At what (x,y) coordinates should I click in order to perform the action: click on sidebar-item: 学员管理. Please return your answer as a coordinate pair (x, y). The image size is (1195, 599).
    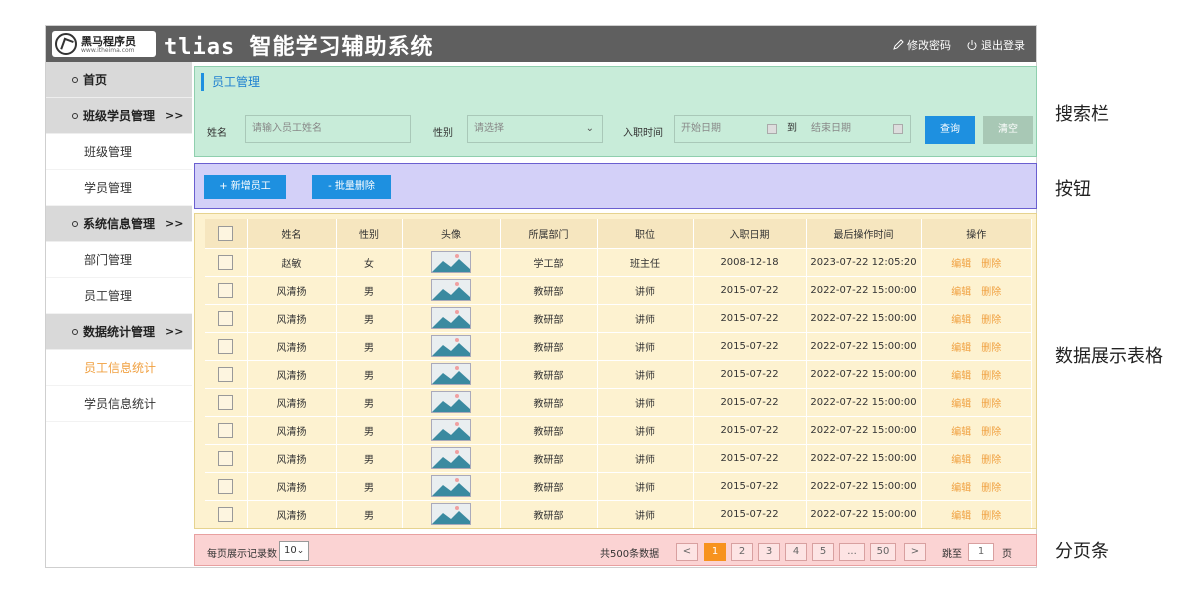
    Looking at the image, I should click on (119, 188).